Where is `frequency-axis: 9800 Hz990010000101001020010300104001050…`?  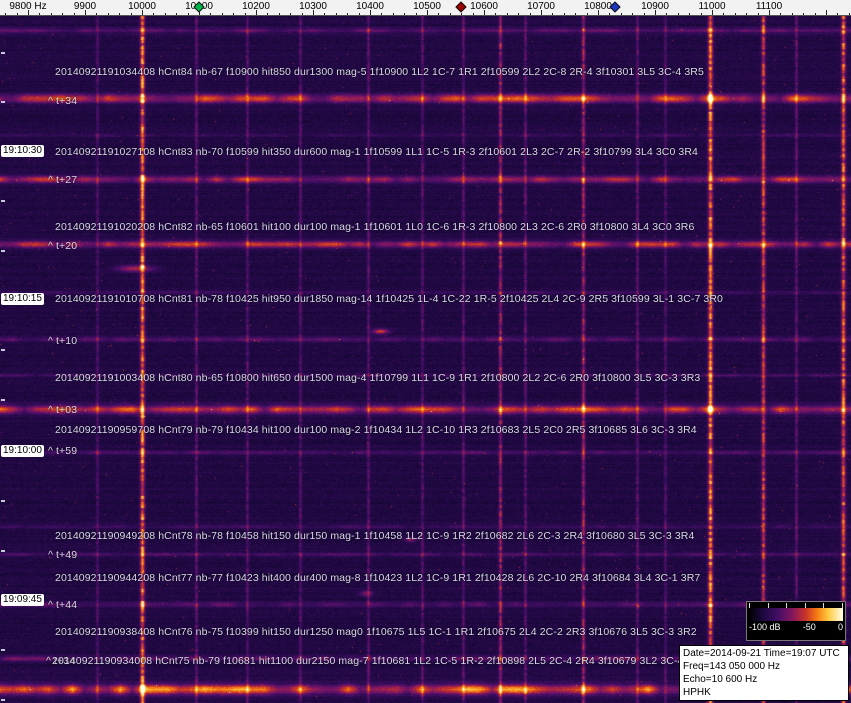
frequency-axis: 9800 Hz990010000101001020010300104001050… is located at coordinates (425, 8).